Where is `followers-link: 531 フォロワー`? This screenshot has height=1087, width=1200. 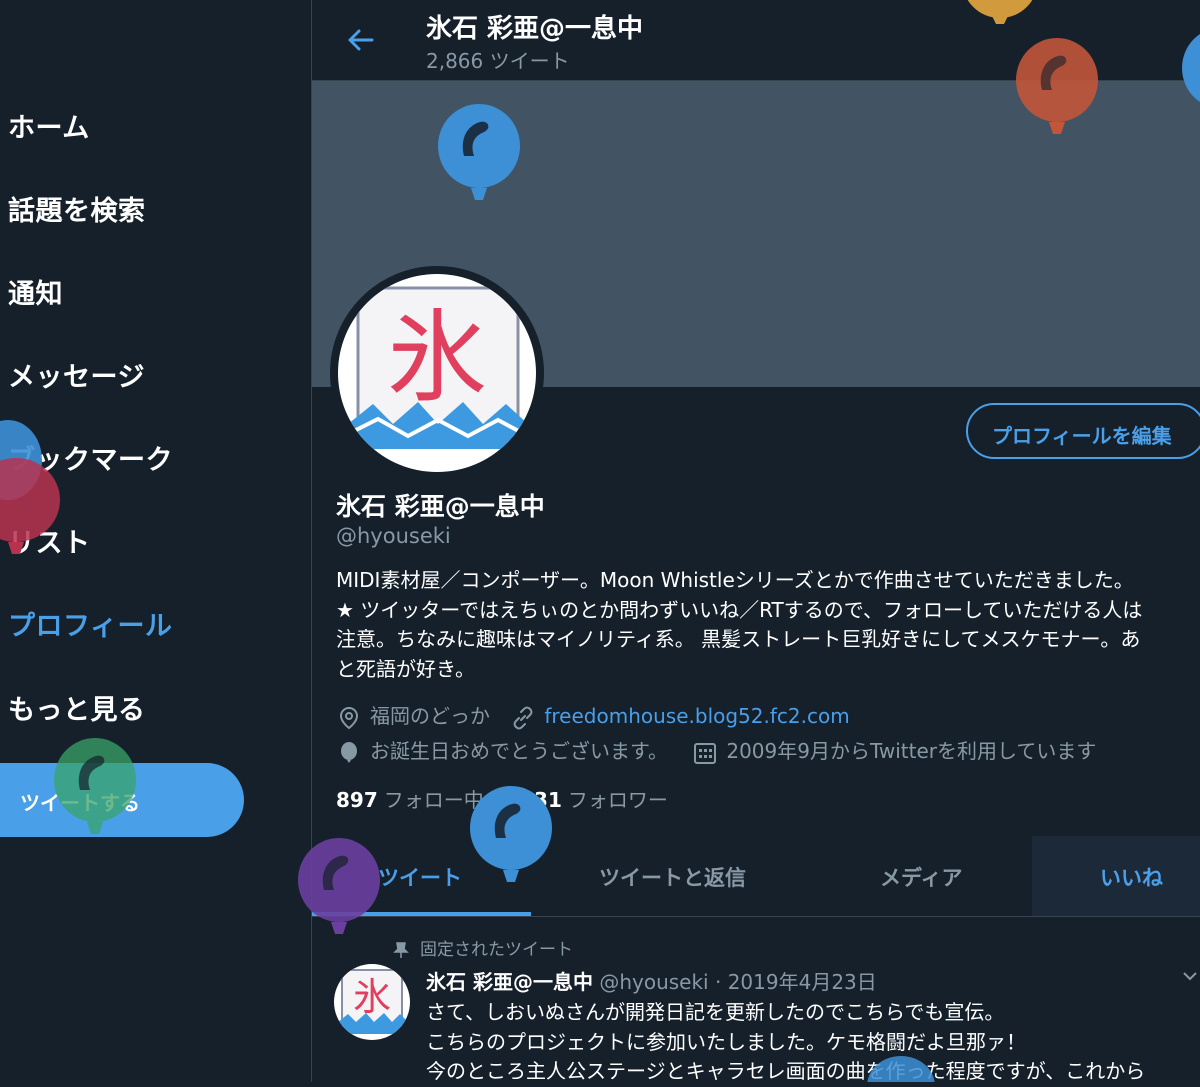
followers-link: 531 フォロワー is located at coordinates (594, 800).